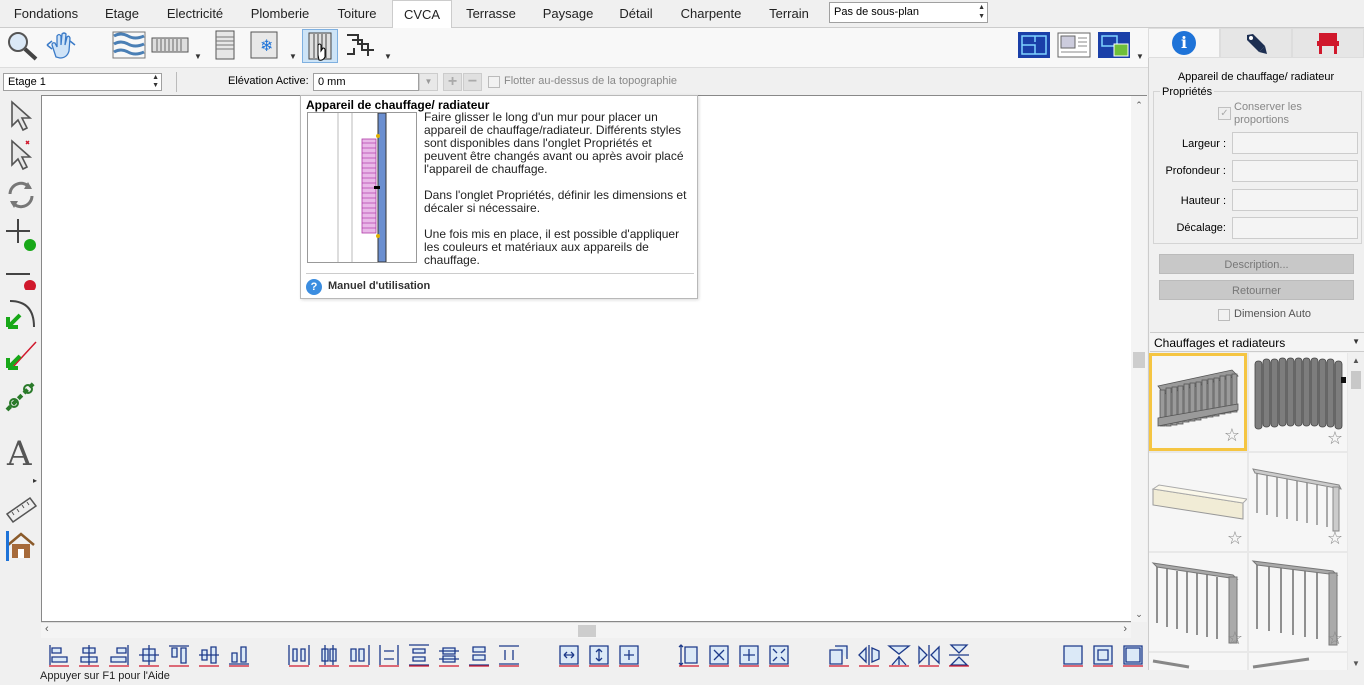 The height and width of the screenshot is (685, 1364). I want to click on mirror-v-icon, so click(959, 655).